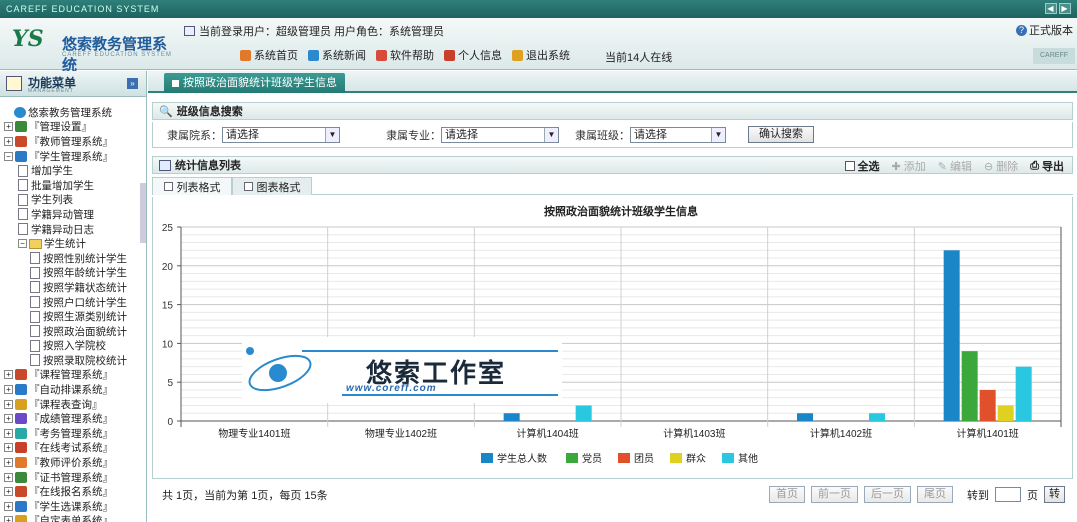  What do you see at coordinates (541, 55) in the screenshot?
I see `nav-logout: 退出系统` at bounding box center [541, 55].